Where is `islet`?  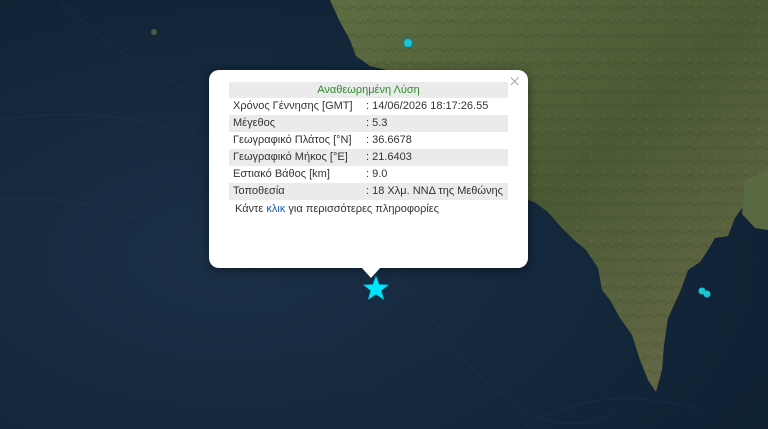
islet is located at coordinates (154, 32).